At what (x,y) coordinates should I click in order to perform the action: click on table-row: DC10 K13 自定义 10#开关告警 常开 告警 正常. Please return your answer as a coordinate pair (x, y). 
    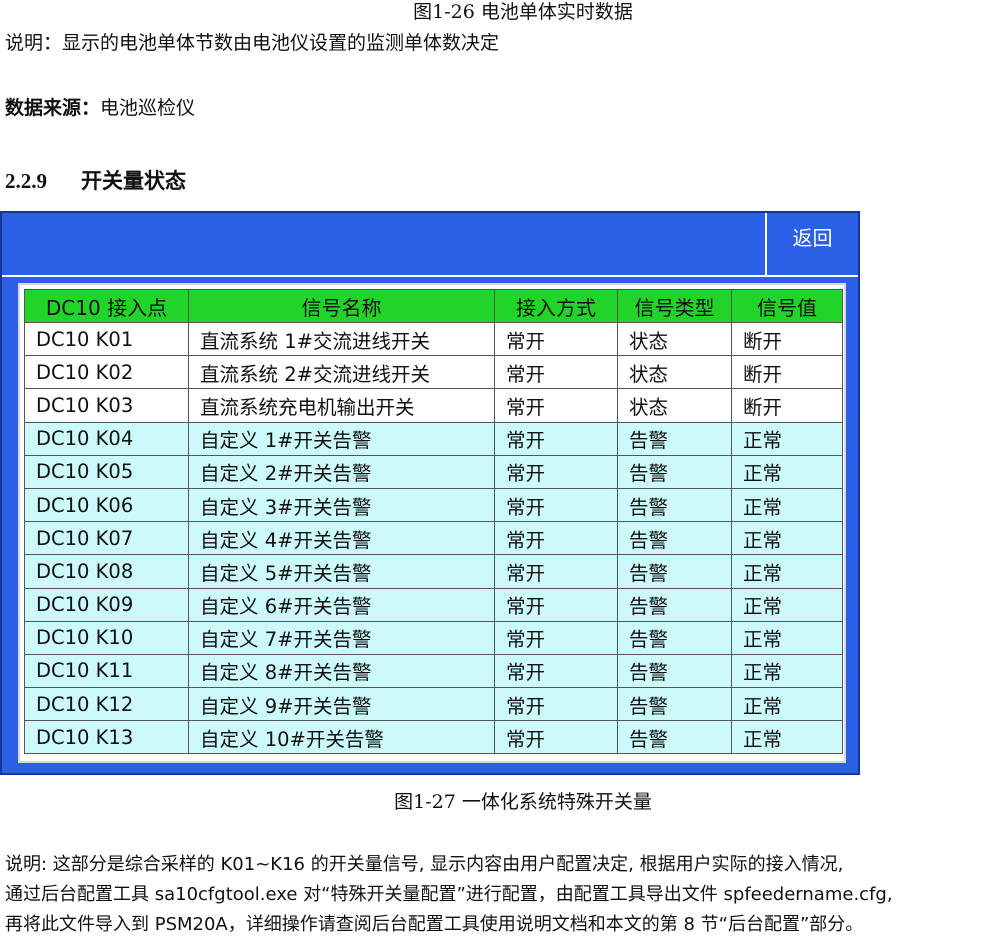
    Looking at the image, I should click on (433, 737).